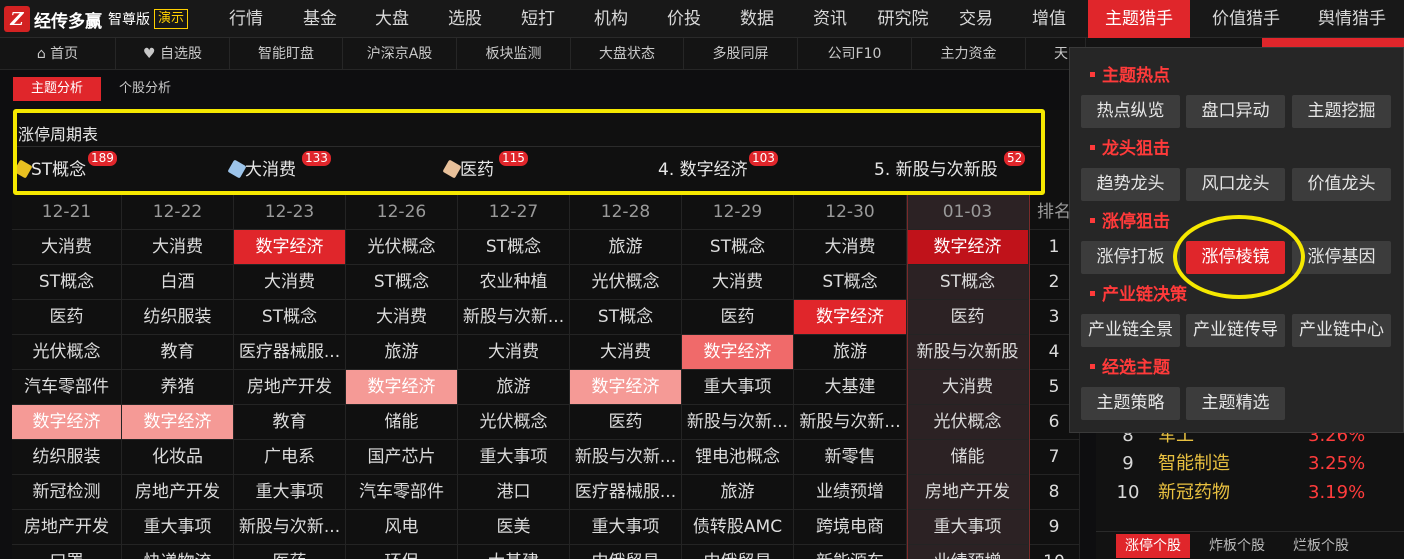  I want to click on theme-cell: 化妆品, so click(178, 457).